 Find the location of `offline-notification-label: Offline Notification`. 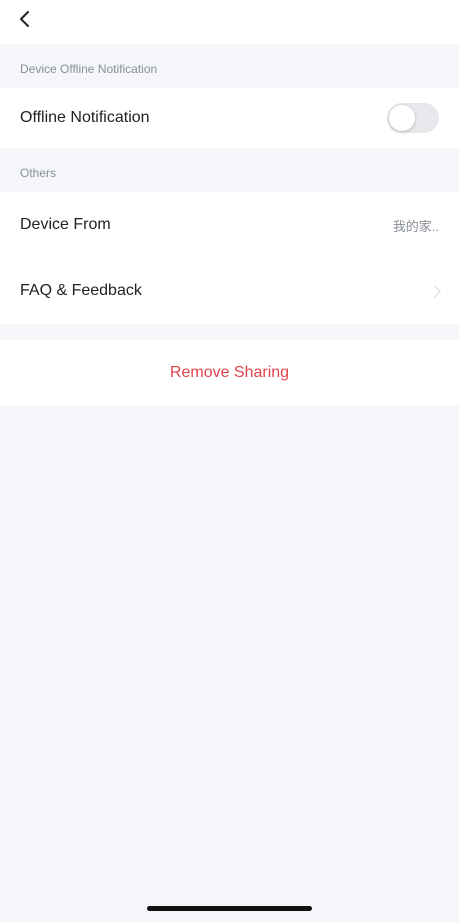

offline-notification-label: Offline Notification is located at coordinates (85, 117).